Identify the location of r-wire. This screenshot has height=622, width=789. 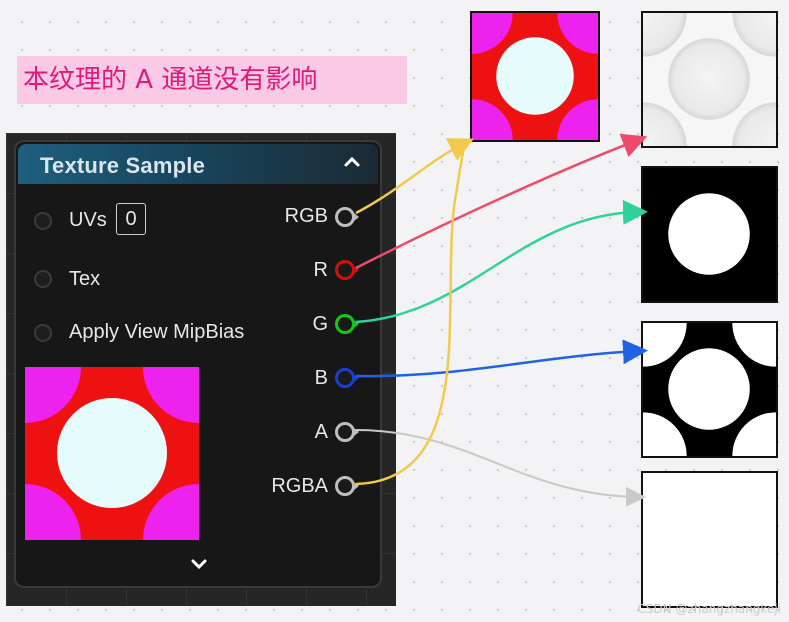
(501, 201).